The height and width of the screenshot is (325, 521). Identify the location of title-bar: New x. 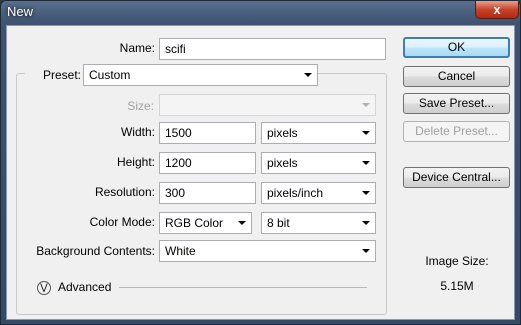
(260, 13).